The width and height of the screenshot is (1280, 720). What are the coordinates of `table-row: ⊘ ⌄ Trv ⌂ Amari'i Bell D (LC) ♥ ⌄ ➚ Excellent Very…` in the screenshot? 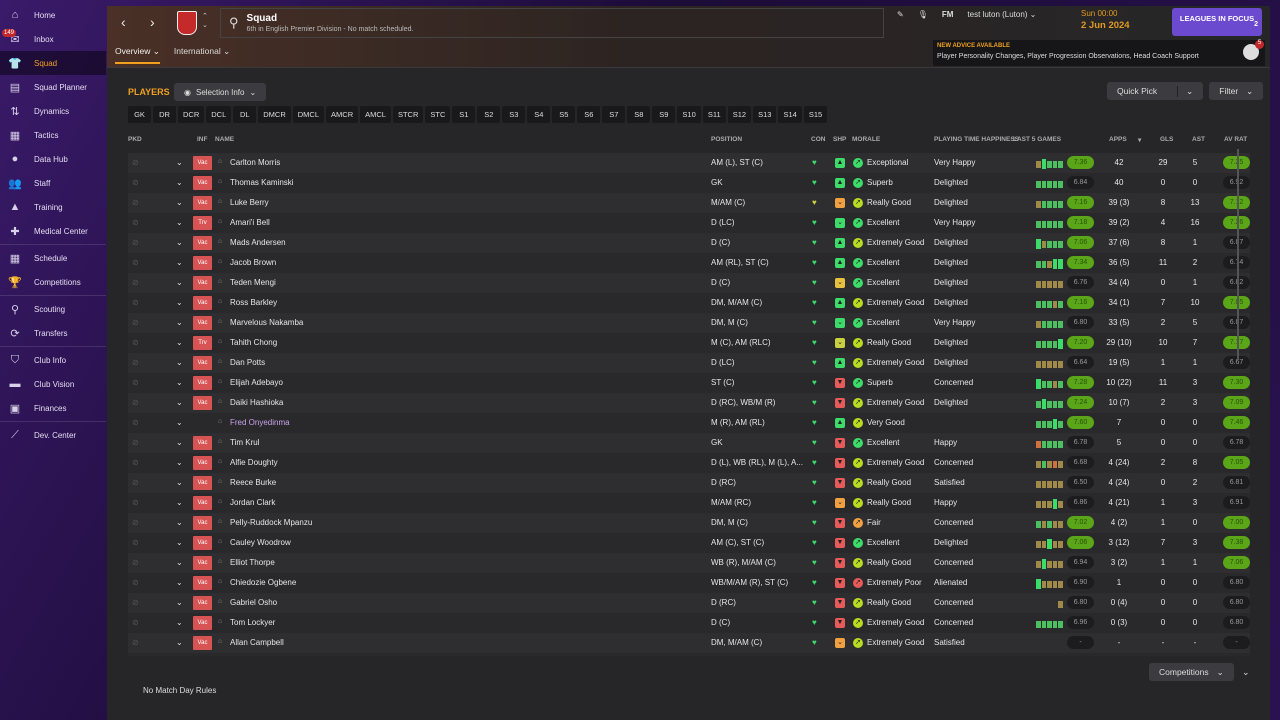 It's located at (689, 223).